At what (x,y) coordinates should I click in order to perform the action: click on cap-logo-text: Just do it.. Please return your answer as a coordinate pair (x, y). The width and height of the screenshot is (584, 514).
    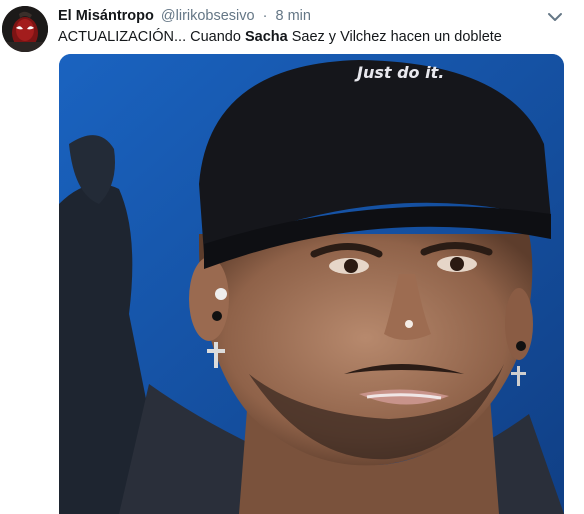
    Looking at the image, I should click on (399, 72).